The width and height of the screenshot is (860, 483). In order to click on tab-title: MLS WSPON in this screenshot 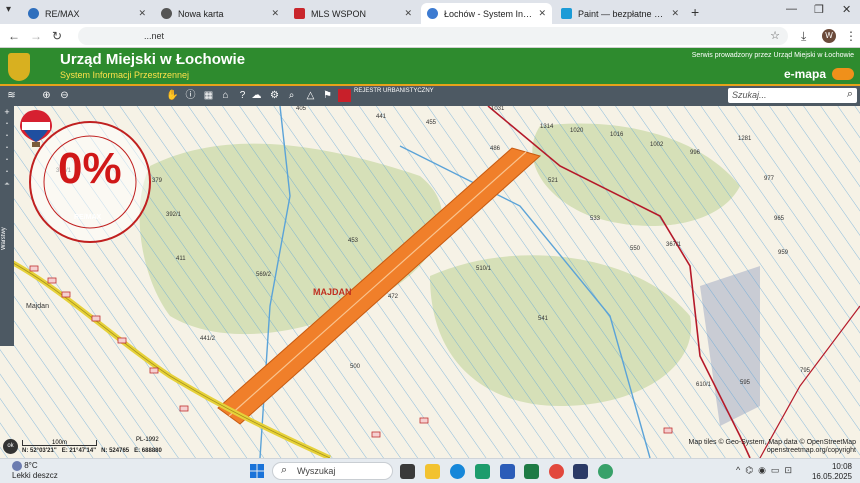, I will do `click(339, 13)`.